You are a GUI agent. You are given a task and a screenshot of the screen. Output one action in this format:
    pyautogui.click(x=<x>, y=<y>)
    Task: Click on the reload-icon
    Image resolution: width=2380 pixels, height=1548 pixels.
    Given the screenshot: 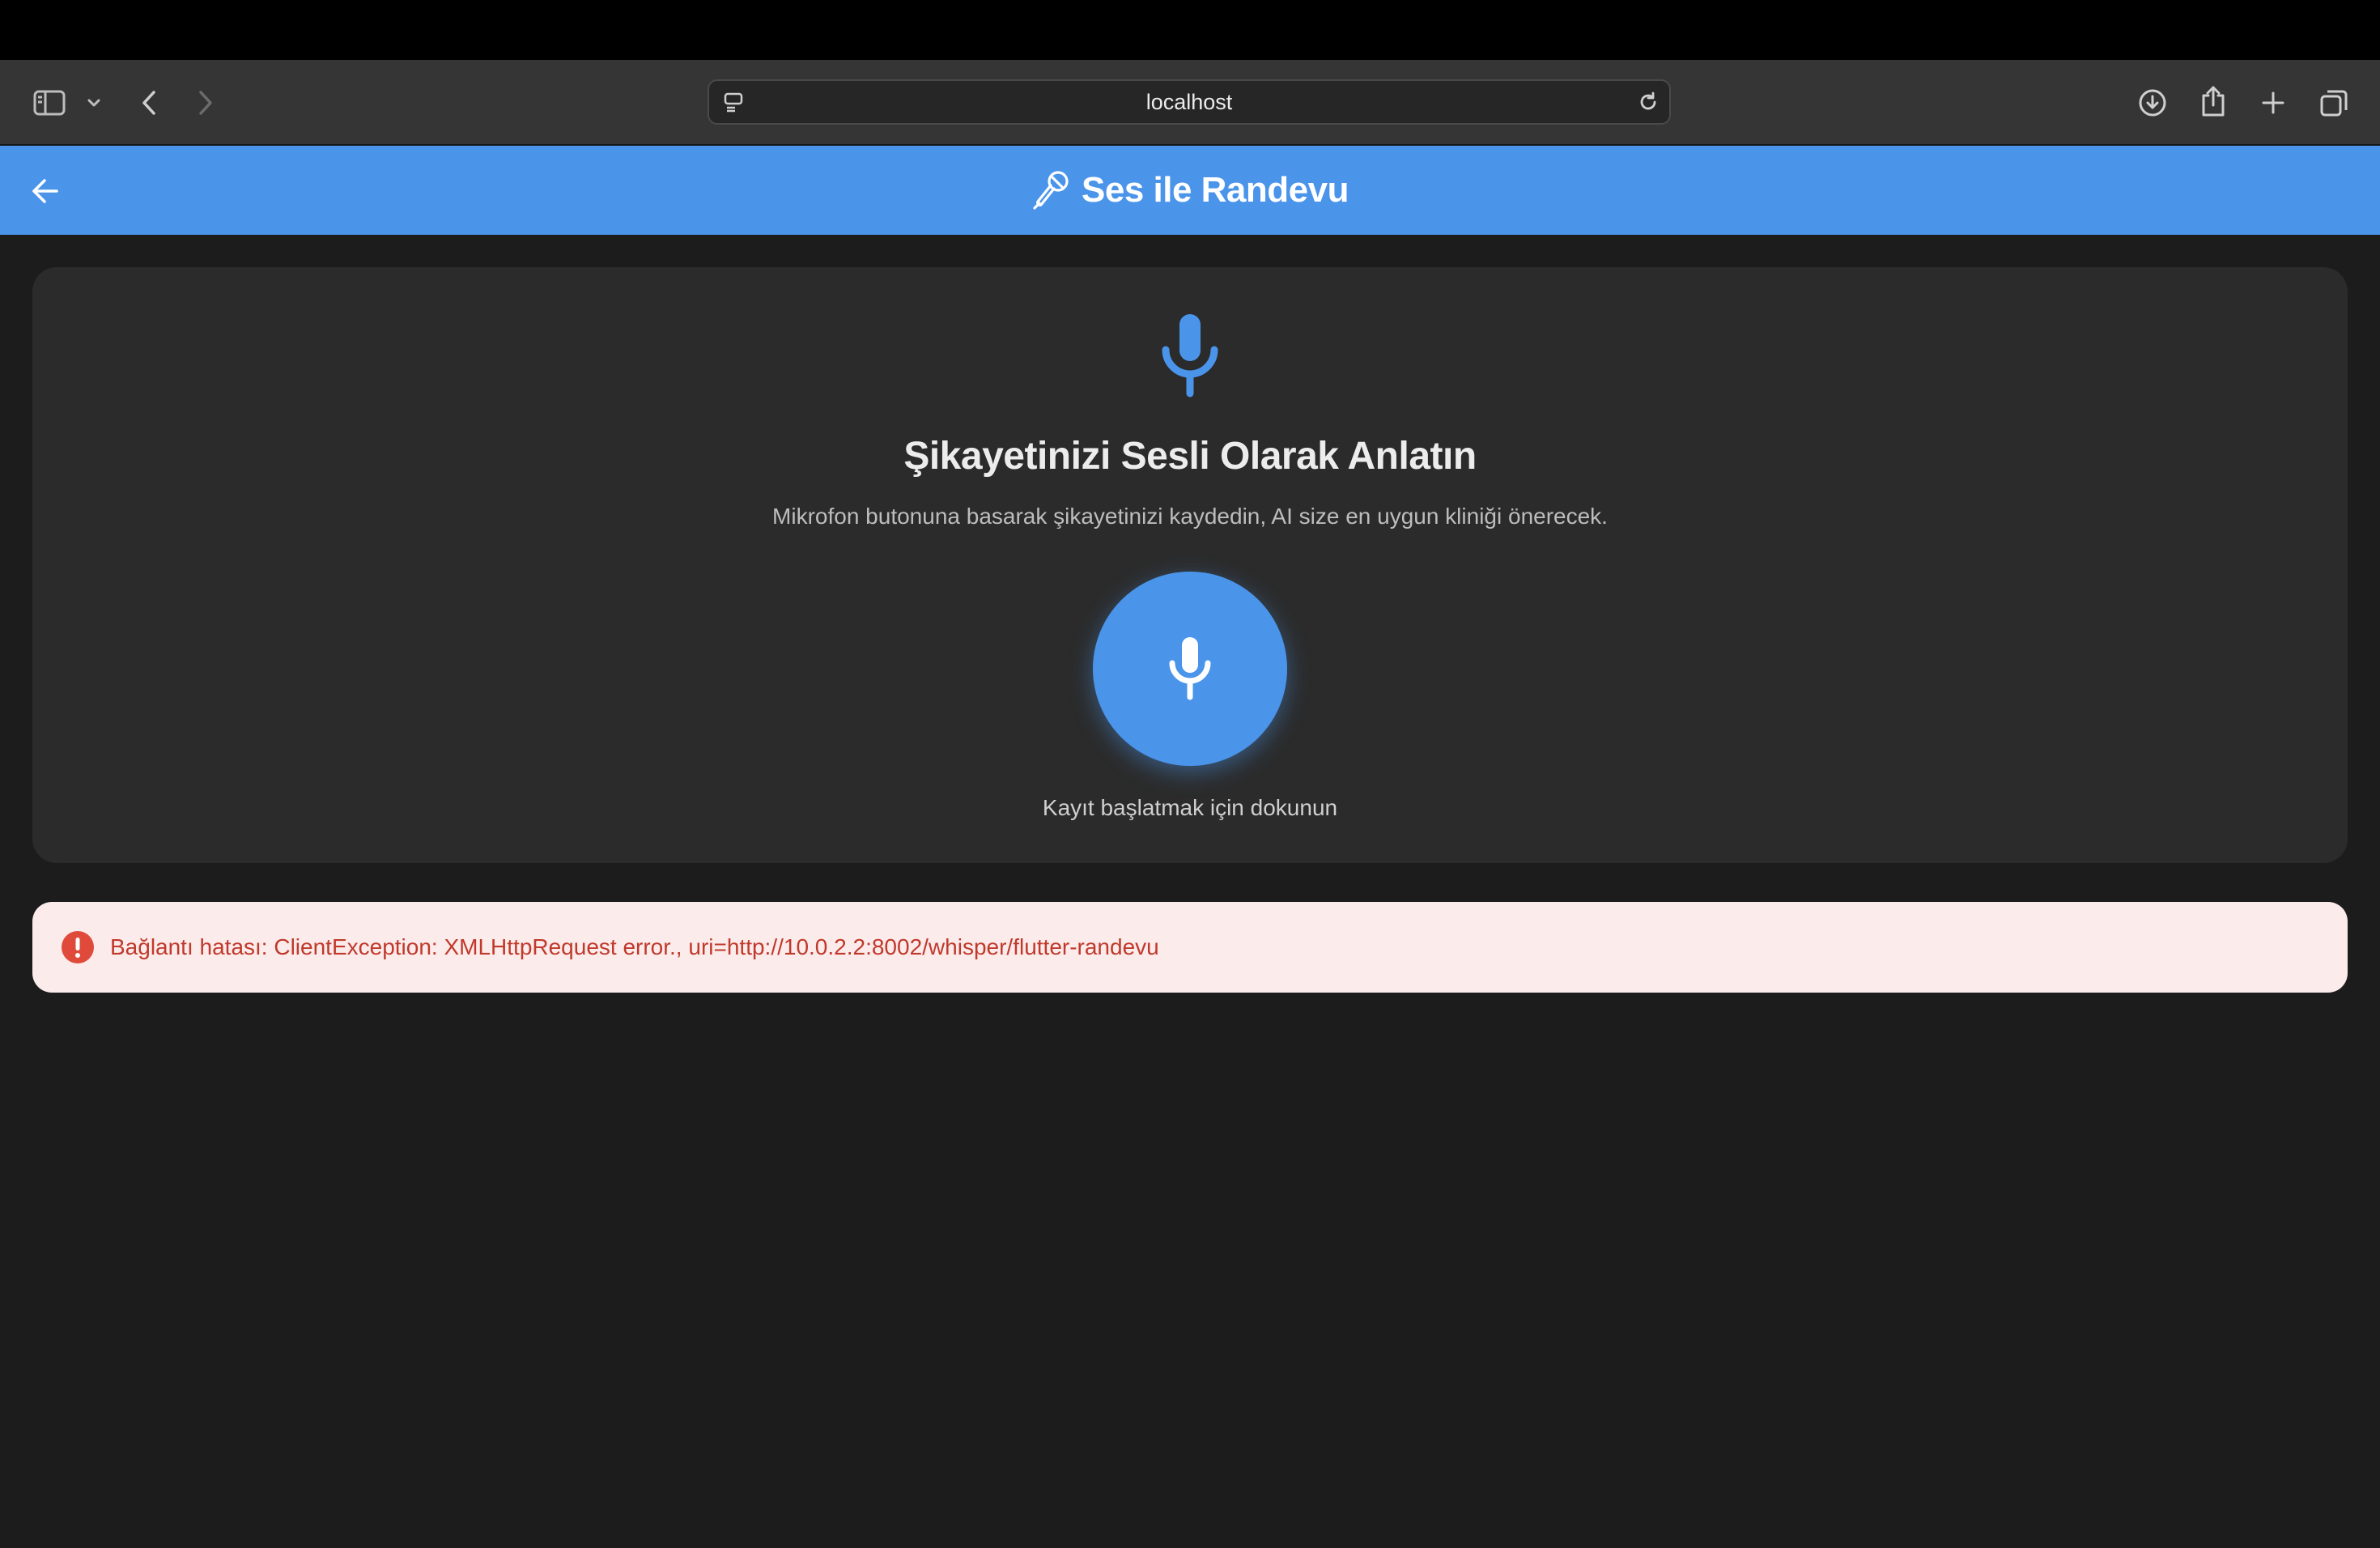 What is the action you would take?
    pyautogui.click(x=1648, y=102)
    